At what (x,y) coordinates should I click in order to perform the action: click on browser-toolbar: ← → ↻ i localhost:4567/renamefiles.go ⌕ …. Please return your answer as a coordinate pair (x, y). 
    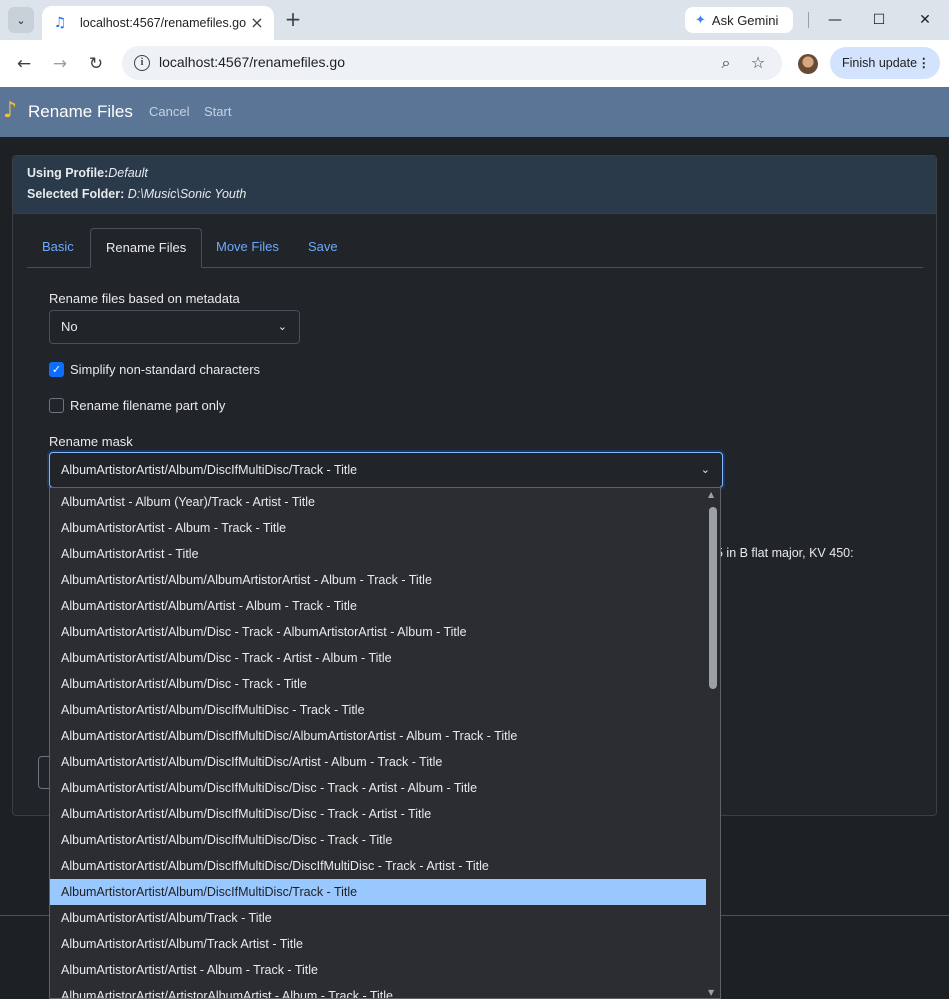
    Looking at the image, I should click on (474, 63).